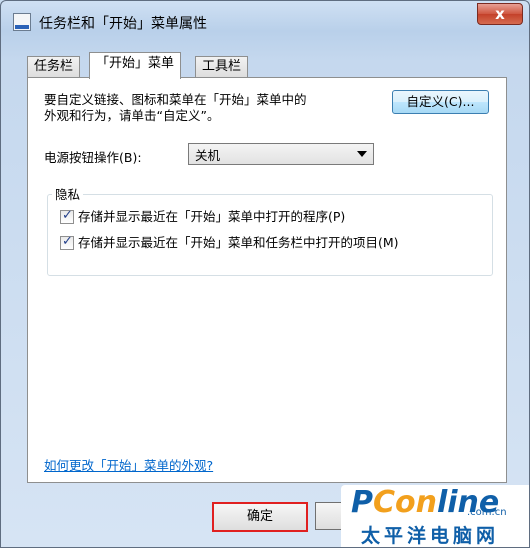 The width and height of the screenshot is (530, 548). Describe the element at coordinates (54, 66) in the screenshot. I see `tab-taskbar: 任务栏` at that location.